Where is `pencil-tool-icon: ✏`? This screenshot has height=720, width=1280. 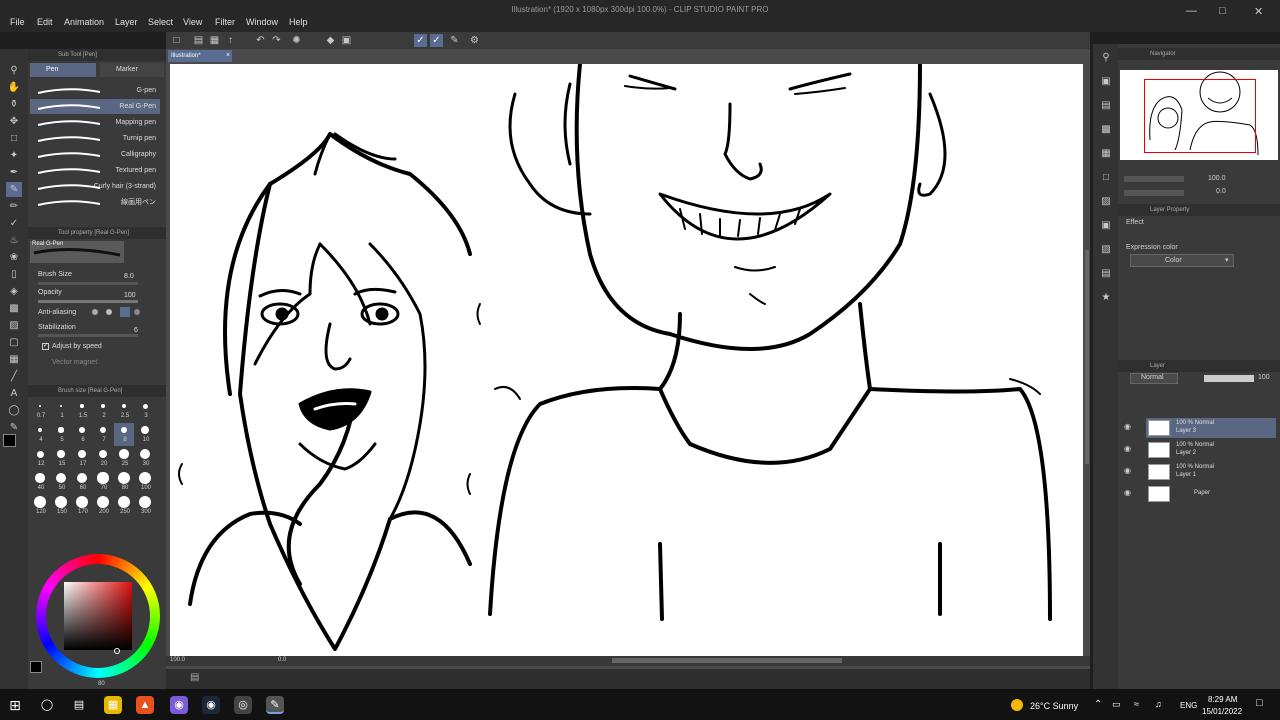 pencil-tool-icon: ✏ is located at coordinates (14, 206).